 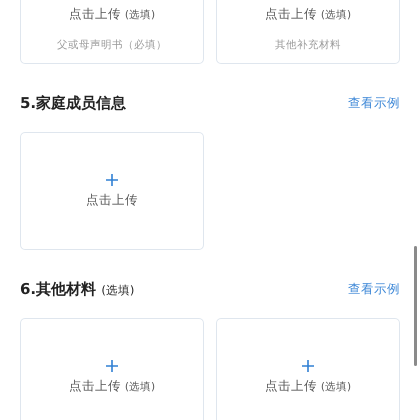 What do you see at coordinates (112, 200) in the screenshot?
I see `upload-label: 点击上传` at bounding box center [112, 200].